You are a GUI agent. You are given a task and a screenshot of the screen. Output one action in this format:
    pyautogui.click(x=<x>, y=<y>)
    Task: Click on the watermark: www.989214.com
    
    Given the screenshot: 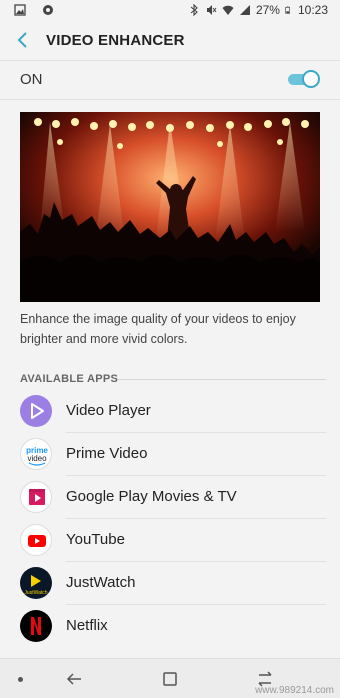 What is the action you would take?
    pyautogui.click(x=294, y=690)
    